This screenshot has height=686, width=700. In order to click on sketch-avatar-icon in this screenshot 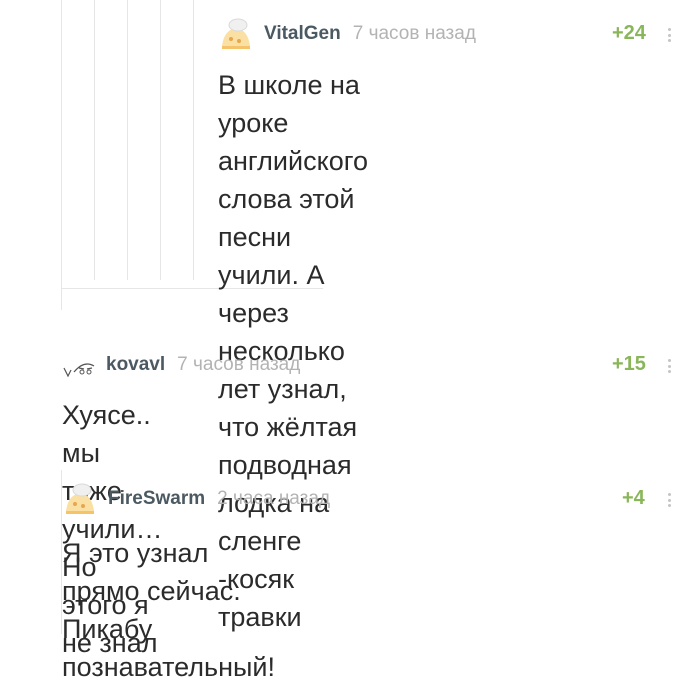, I will do `click(79, 365)`.